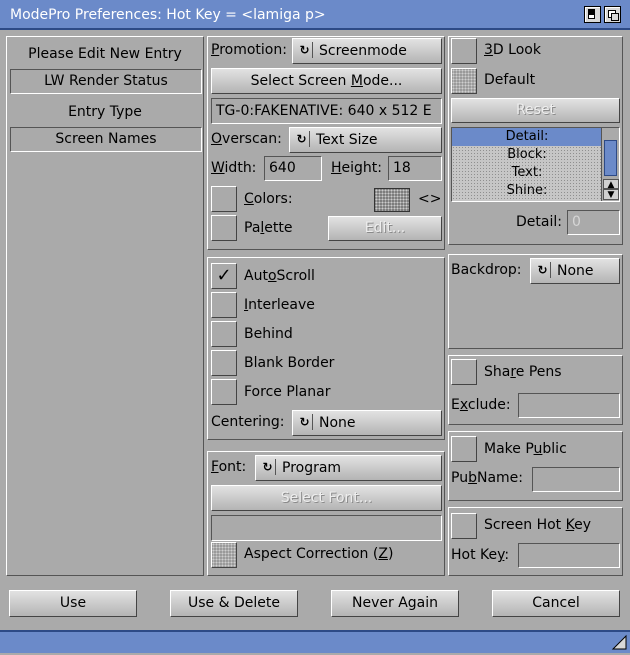  What do you see at coordinates (289, 363) in the screenshot?
I see `blank-border-label: Blank Border` at bounding box center [289, 363].